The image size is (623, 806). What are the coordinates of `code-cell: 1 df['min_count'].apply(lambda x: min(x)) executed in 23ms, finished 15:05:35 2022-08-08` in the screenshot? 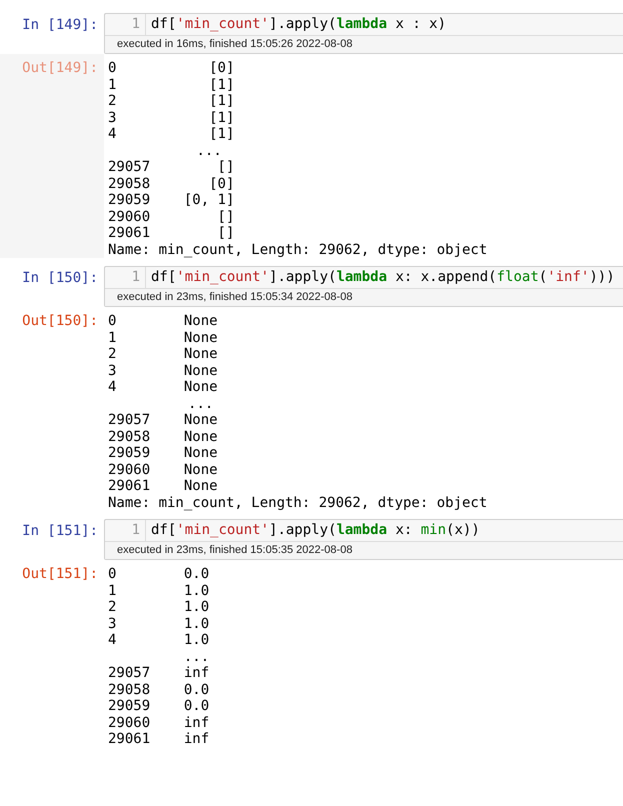 It's located at (363, 539).